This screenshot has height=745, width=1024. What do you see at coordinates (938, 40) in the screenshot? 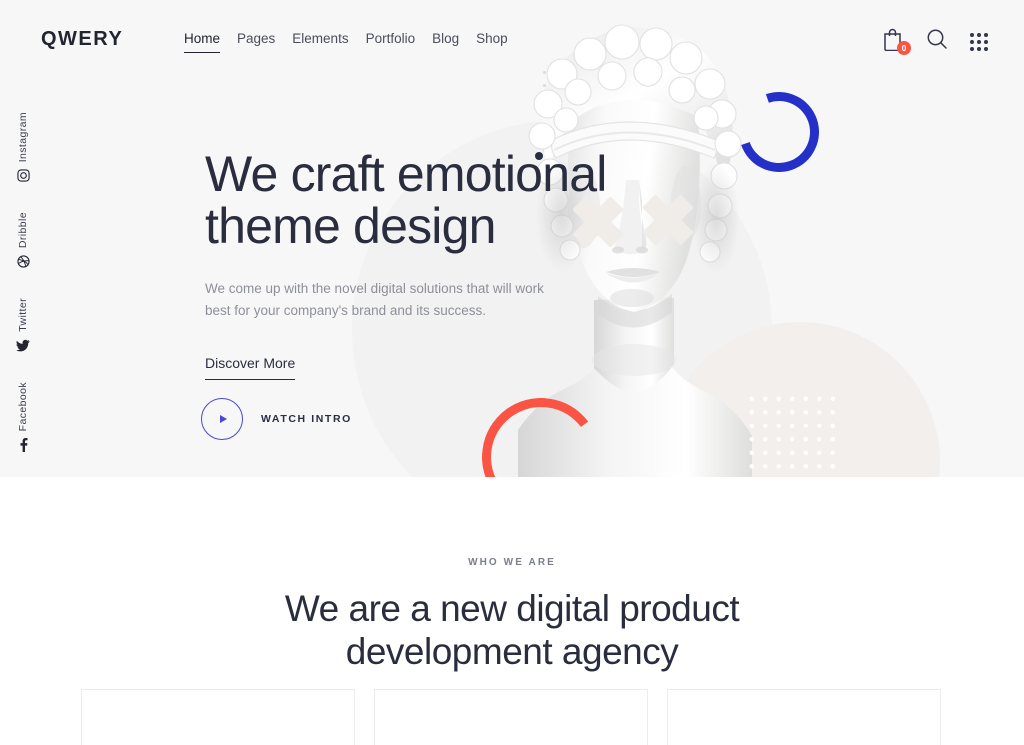
I see `search-icon` at bounding box center [938, 40].